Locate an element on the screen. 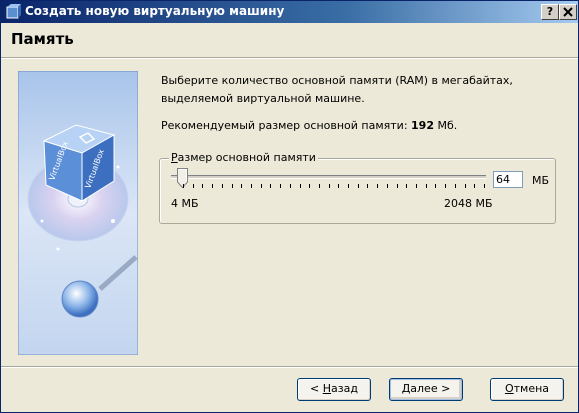  memory-size-label: Размер основной памяти is located at coordinates (243, 157).